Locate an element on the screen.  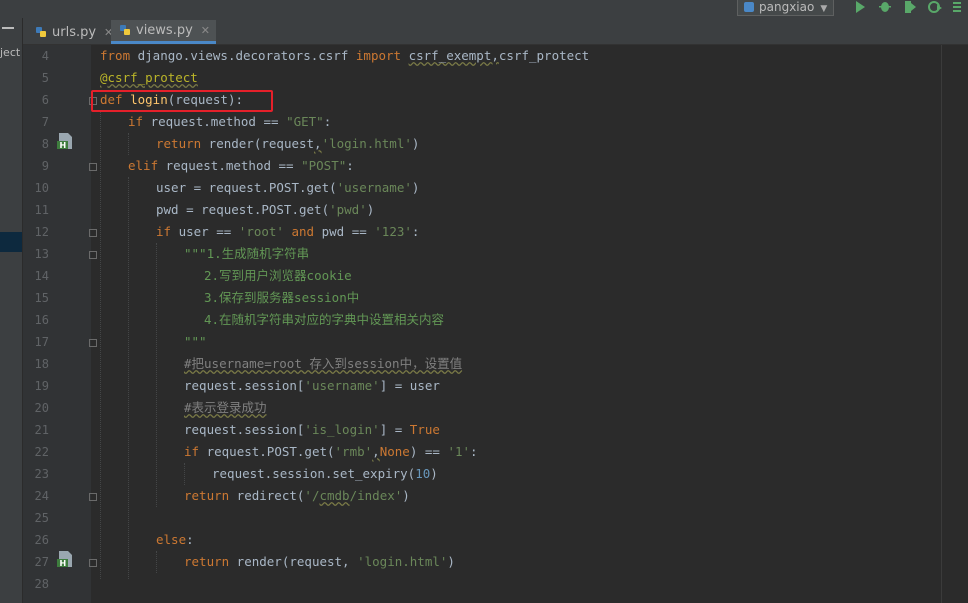
line-number: 8 is located at coordinates (45, 144).